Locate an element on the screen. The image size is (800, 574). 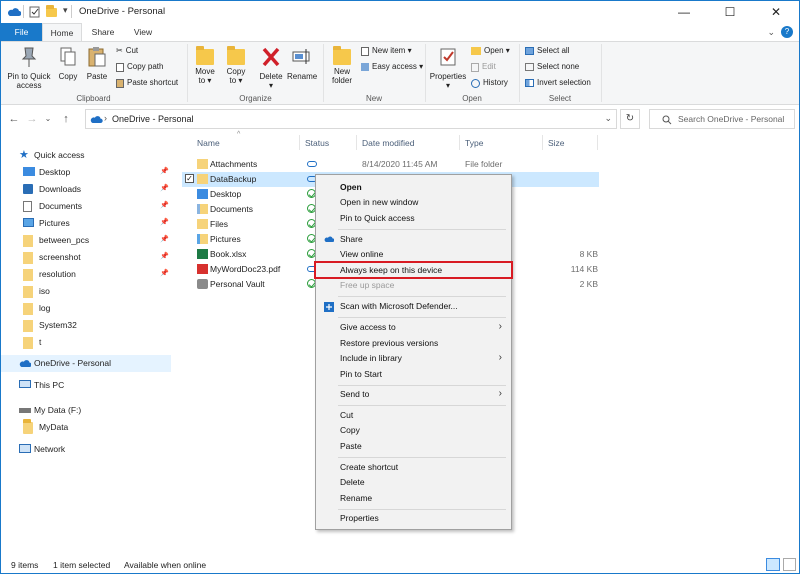
address-dropdown-icon: ⌄ is located at coordinates (608, 118).